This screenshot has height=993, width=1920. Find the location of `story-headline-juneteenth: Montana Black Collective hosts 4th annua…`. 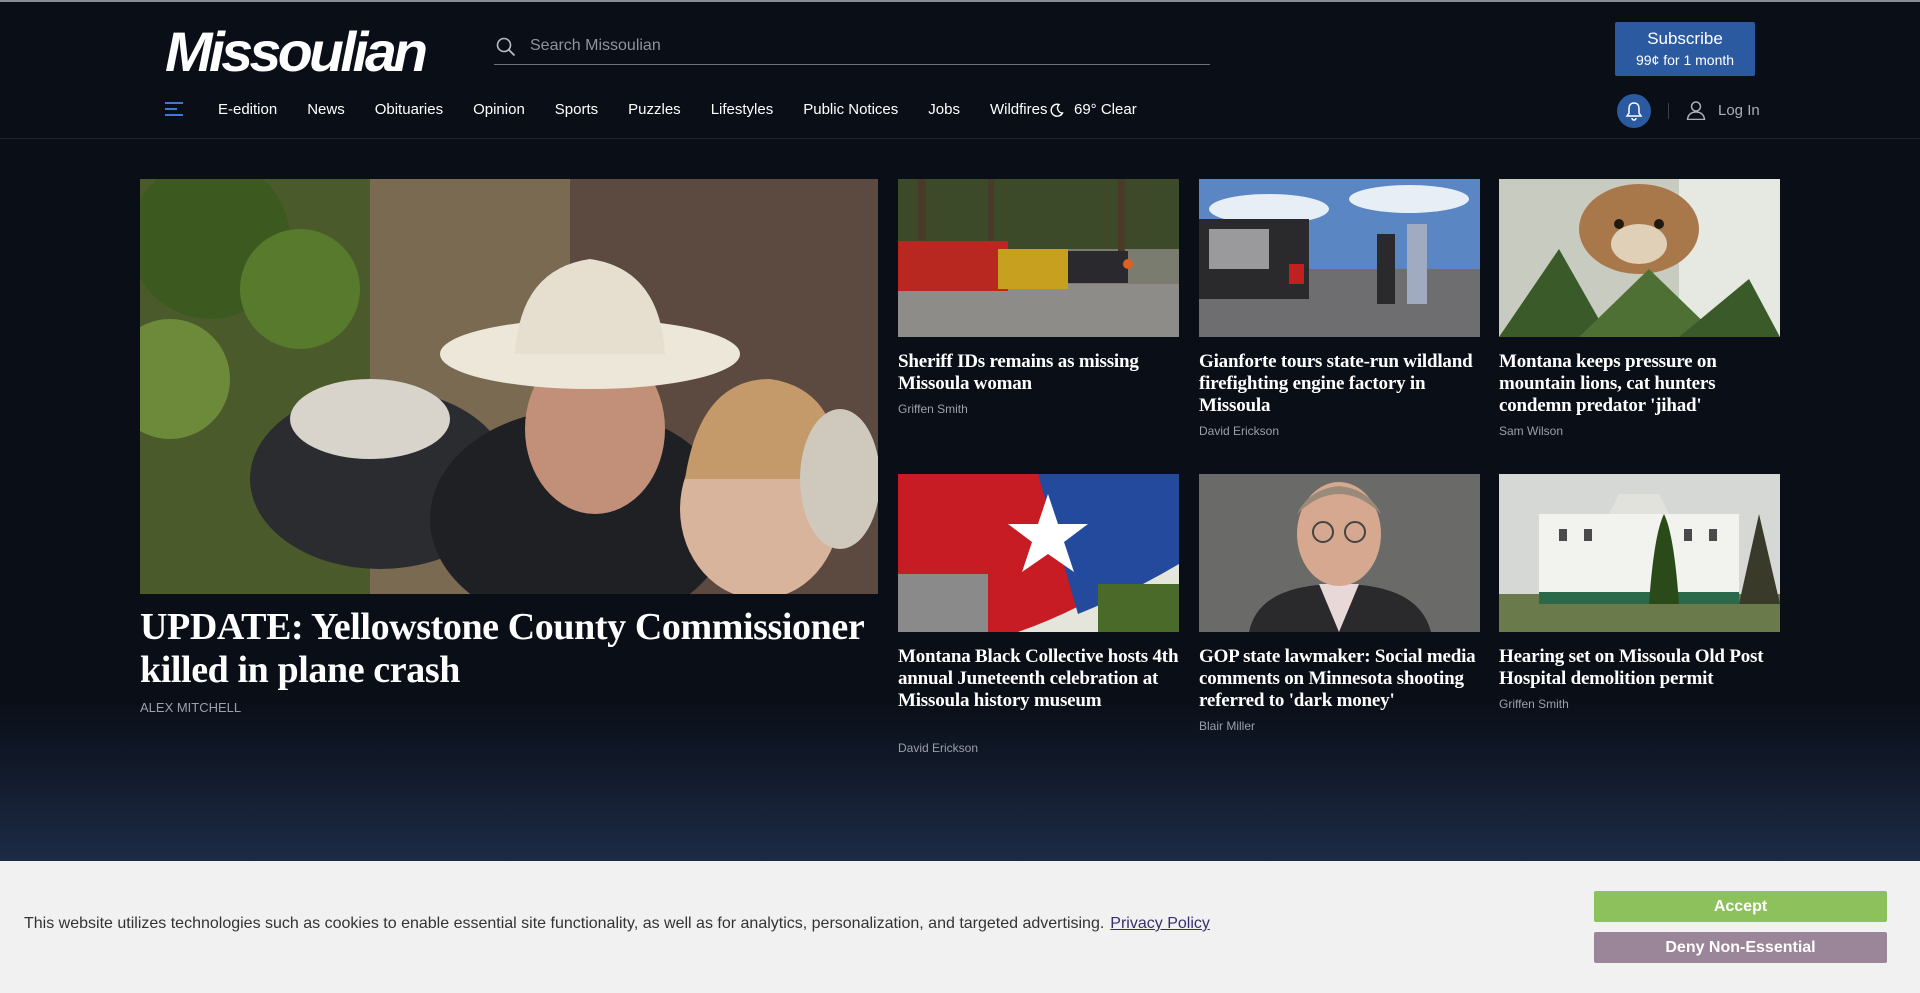

story-headline-juneteenth: Montana Black Collective hosts 4th annua… is located at coordinates (1043, 679).